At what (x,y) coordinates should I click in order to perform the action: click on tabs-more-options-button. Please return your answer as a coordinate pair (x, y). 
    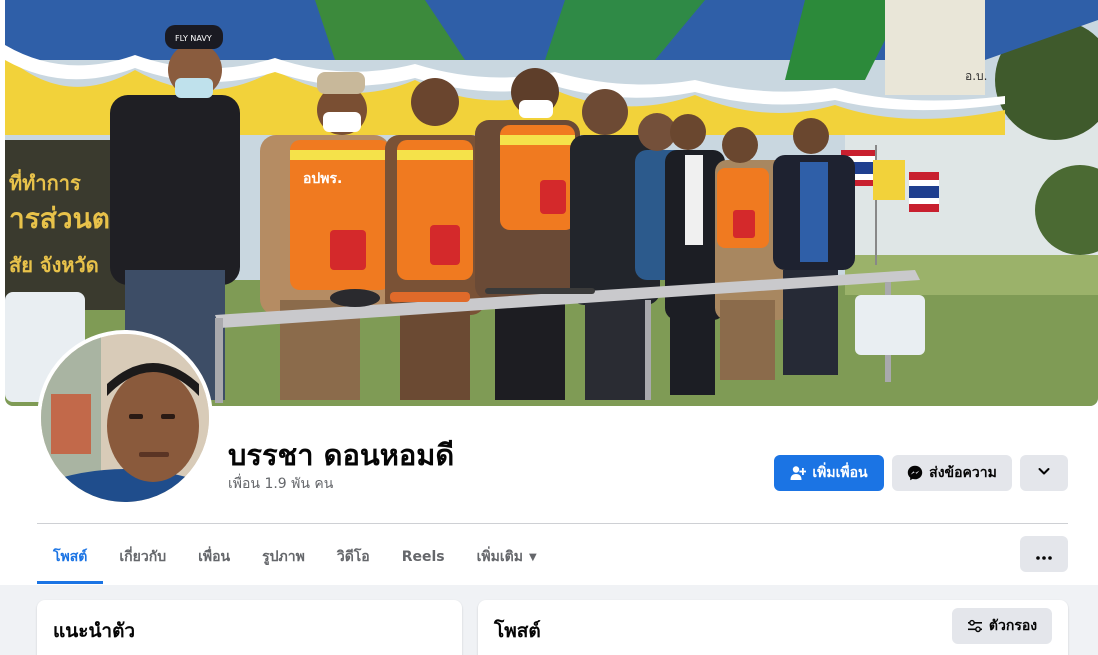
    Looking at the image, I should click on (1044, 554).